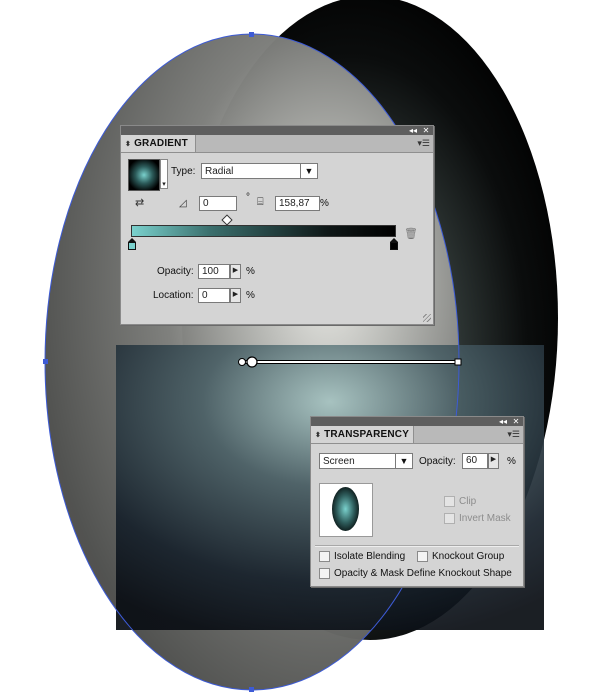 The width and height of the screenshot is (600, 700). I want to click on knockout-group-label: Knockout Group, so click(468, 556).